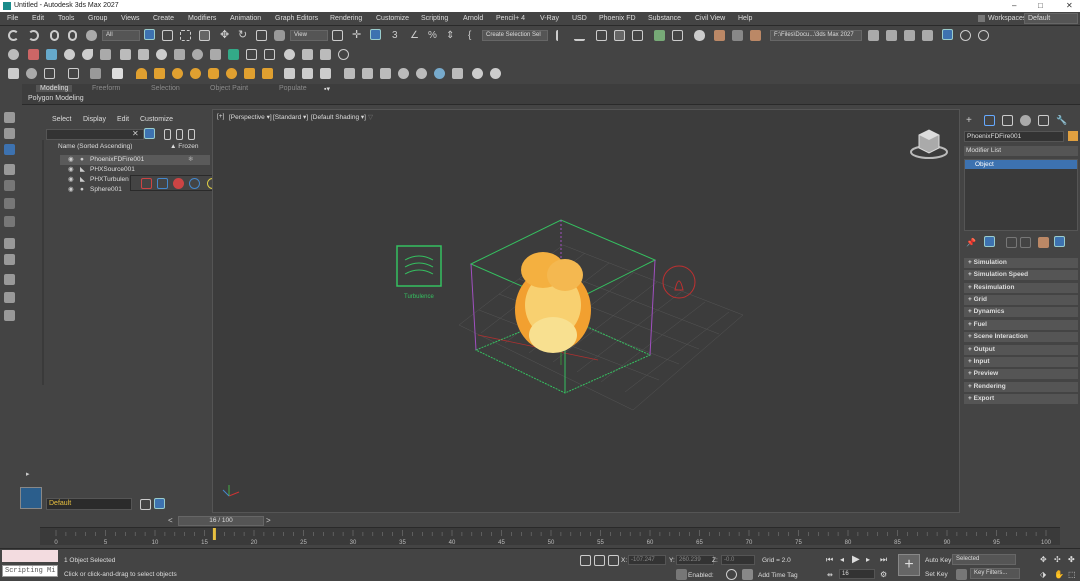 The width and height of the screenshot is (1080, 581). I want to click on create-tab-icon: +, so click(971, 120).